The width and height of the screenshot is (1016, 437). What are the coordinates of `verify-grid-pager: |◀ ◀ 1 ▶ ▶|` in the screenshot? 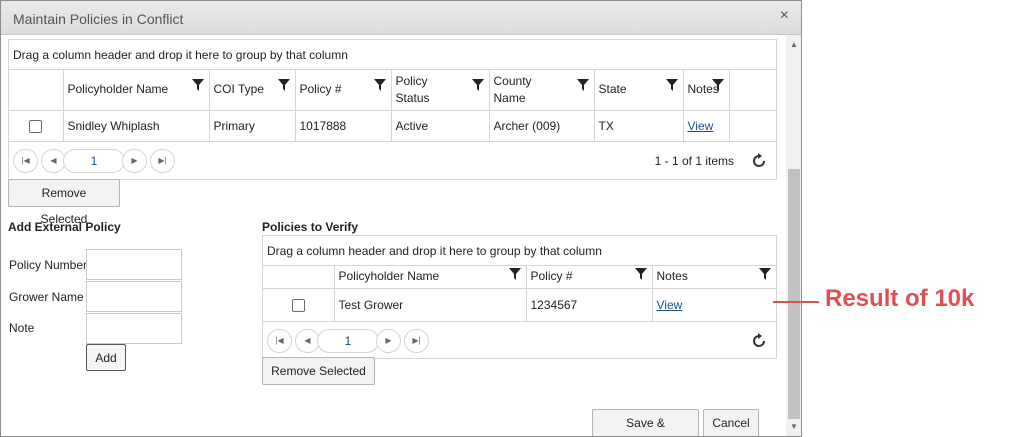 It's located at (519, 341).